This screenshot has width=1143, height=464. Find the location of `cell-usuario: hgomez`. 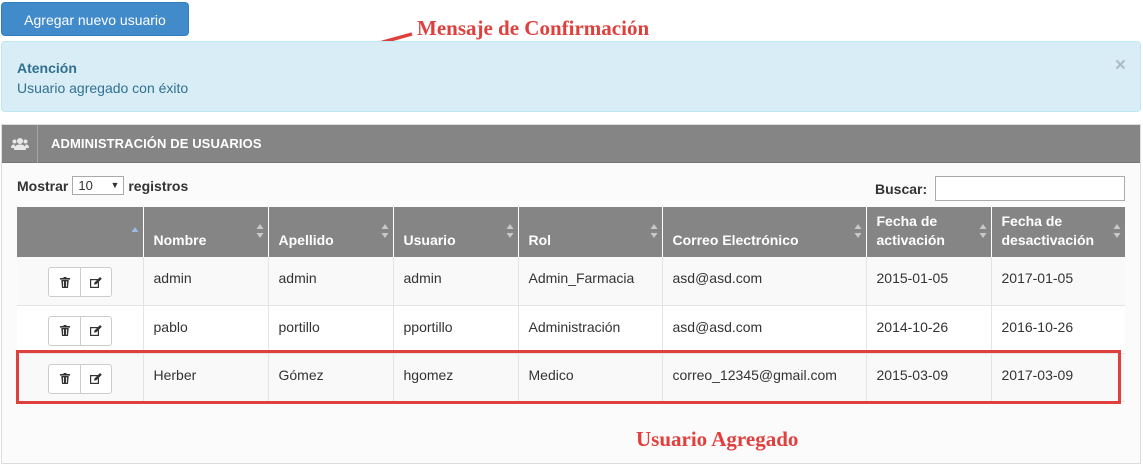

cell-usuario: hgomez is located at coordinates (456, 377).